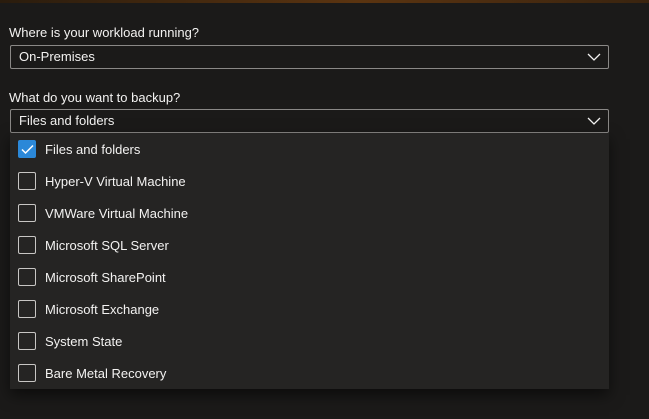  What do you see at coordinates (309, 310) in the screenshot?
I see `option-microsoft-exchange: Microsoft Exchange` at bounding box center [309, 310].